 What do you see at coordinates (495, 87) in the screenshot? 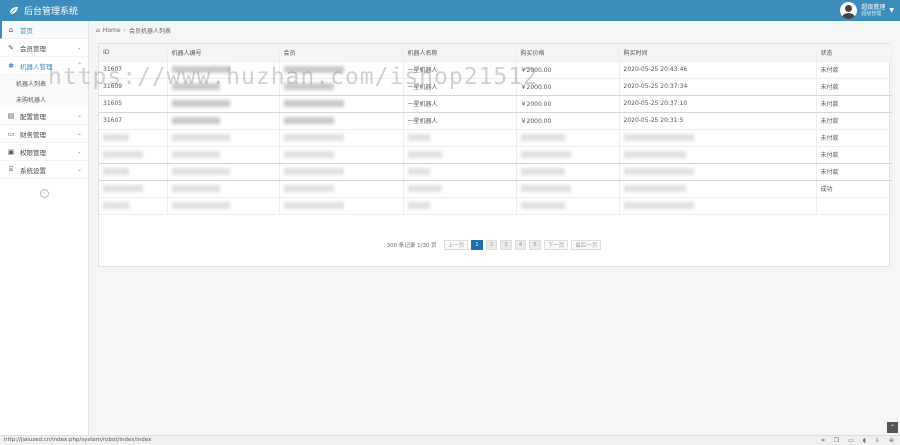
I see `table-row: 31609 一星机器人 ￥2000.00 2020-05-25 20:37:34 未付款` at bounding box center [495, 87].